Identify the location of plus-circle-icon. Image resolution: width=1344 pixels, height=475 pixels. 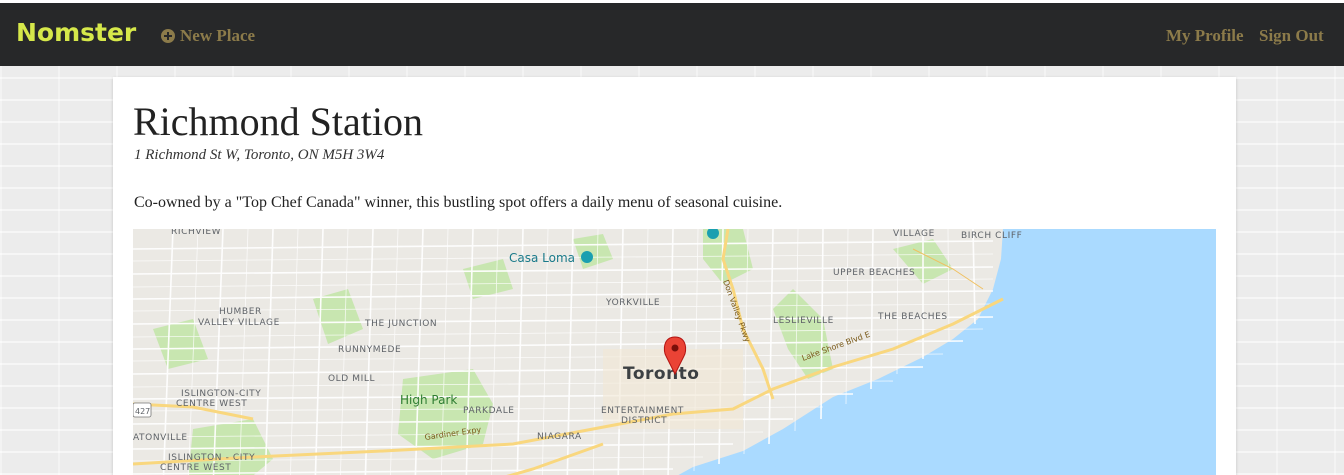
(168, 36).